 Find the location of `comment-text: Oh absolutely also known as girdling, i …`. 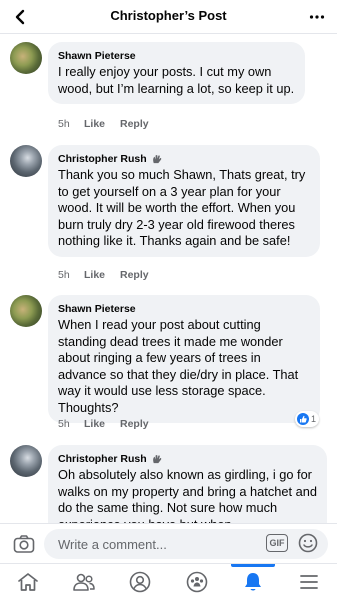

comment-text: Oh absolutely also known as girdling, i … is located at coordinates (187, 495).